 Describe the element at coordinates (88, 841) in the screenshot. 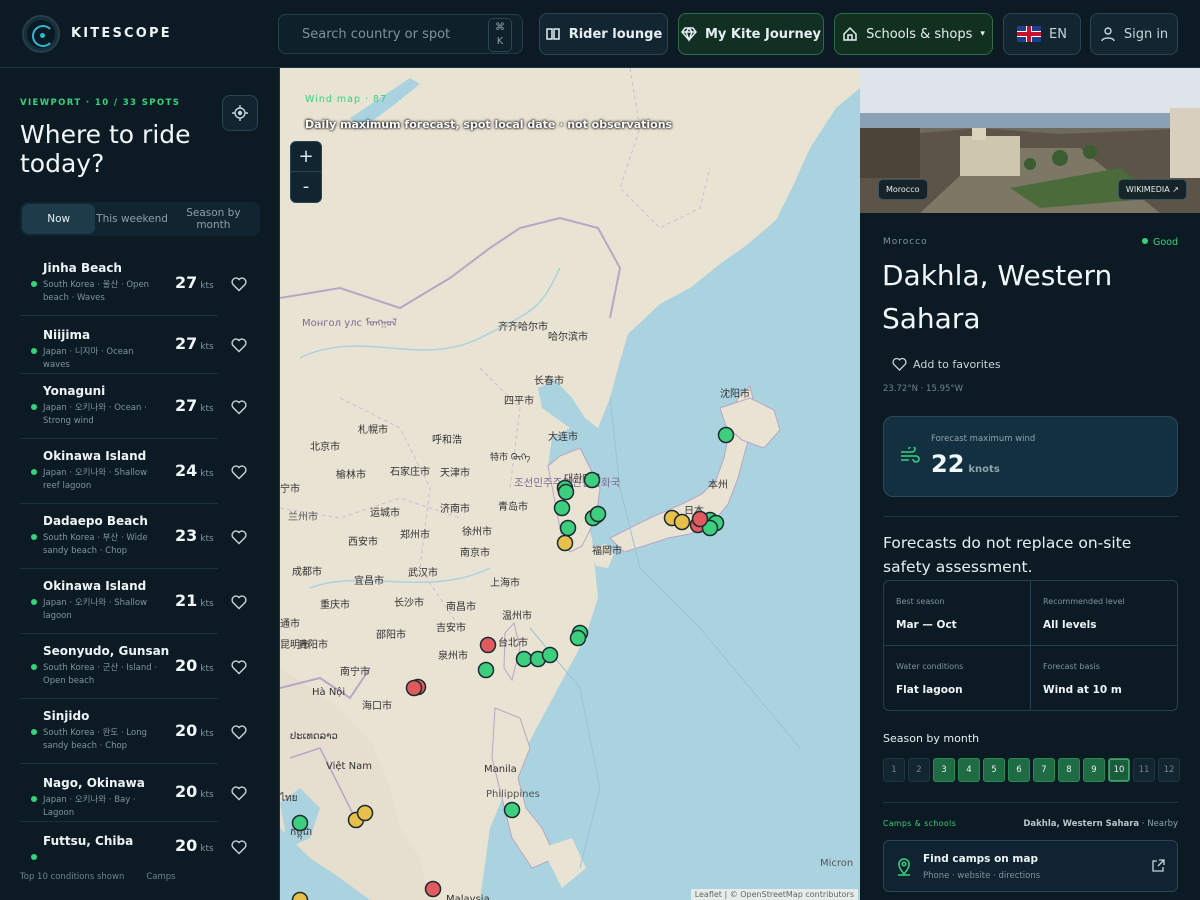

I see `spot-name: Futtsu, Chiba` at that location.